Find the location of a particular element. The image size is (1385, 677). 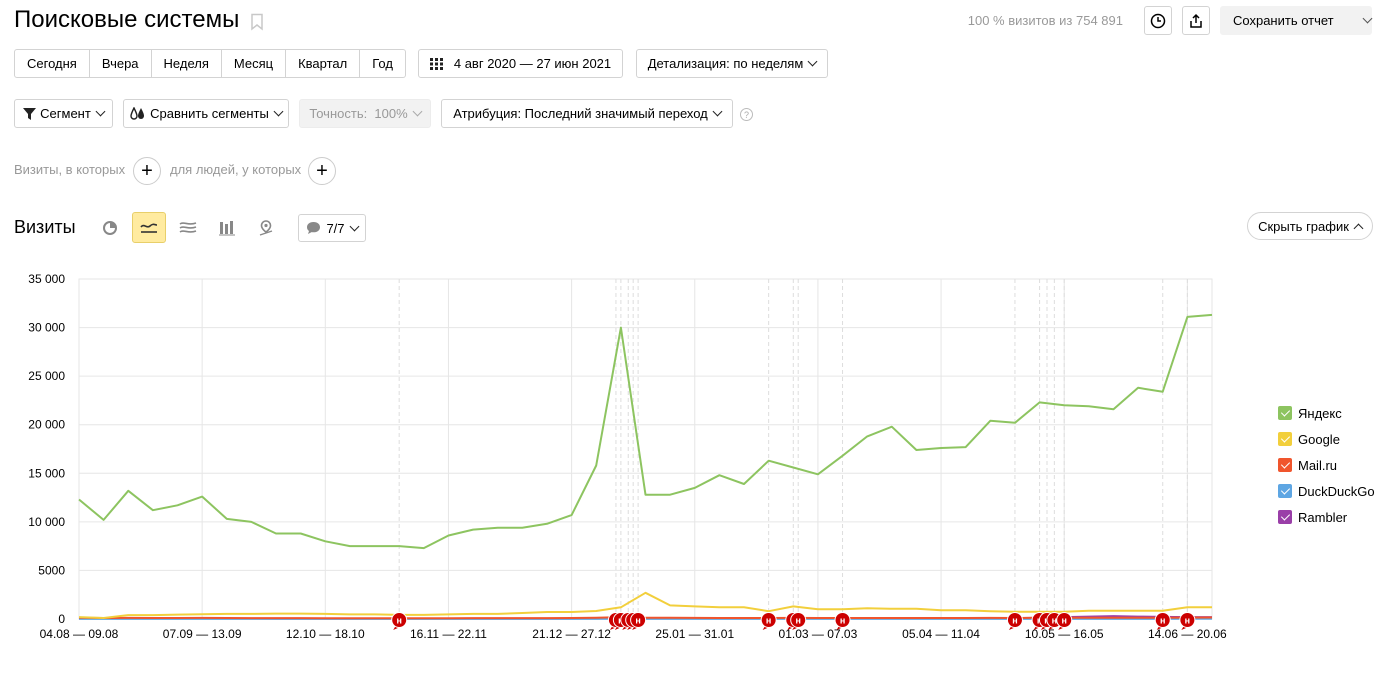

attribution-dropdown: Атрибуция: Последний значимый переход is located at coordinates (587, 113).